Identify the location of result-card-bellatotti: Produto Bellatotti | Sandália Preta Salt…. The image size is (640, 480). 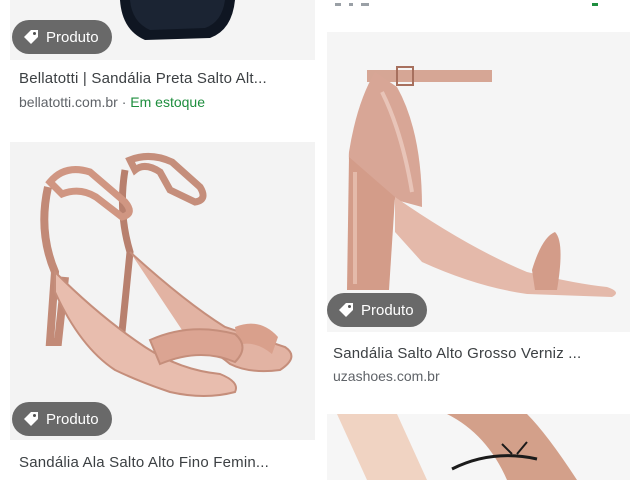
(162, 65).